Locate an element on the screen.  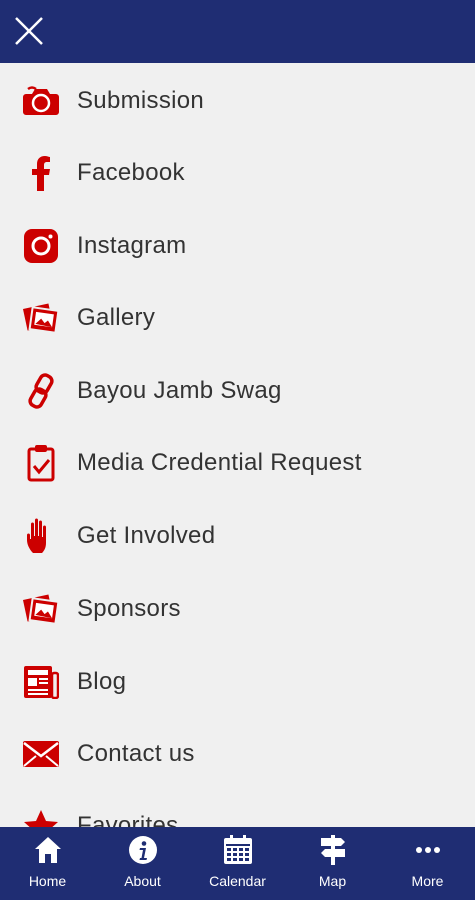
star-icon is located at coordinates (41, 816).